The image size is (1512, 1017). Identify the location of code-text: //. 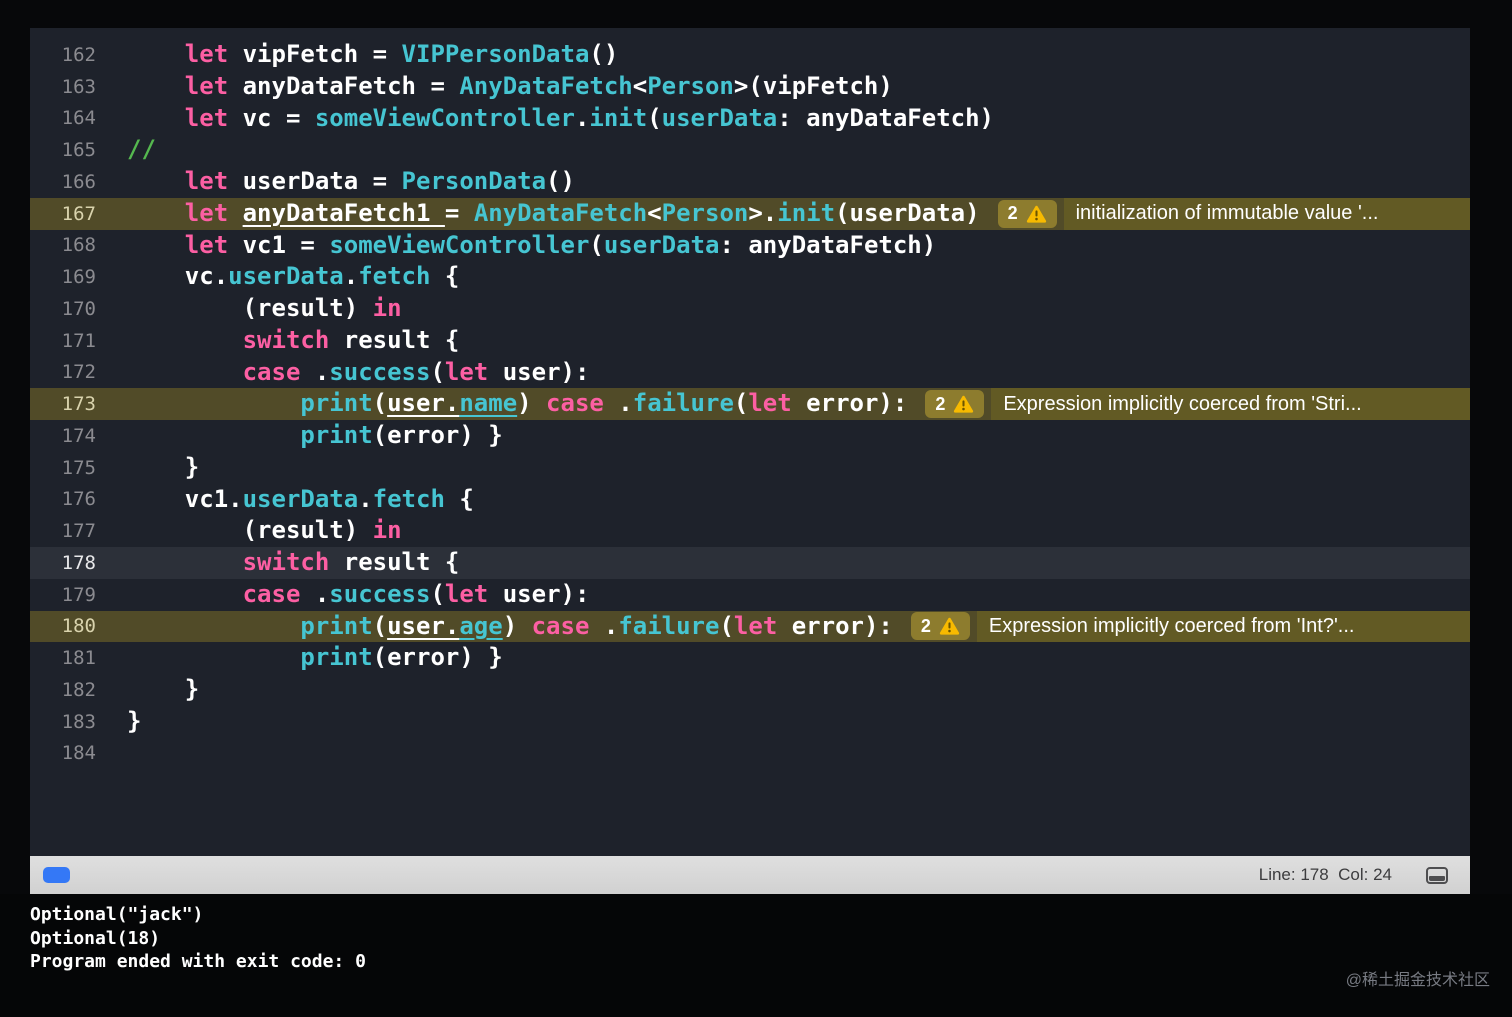
(141, 149).